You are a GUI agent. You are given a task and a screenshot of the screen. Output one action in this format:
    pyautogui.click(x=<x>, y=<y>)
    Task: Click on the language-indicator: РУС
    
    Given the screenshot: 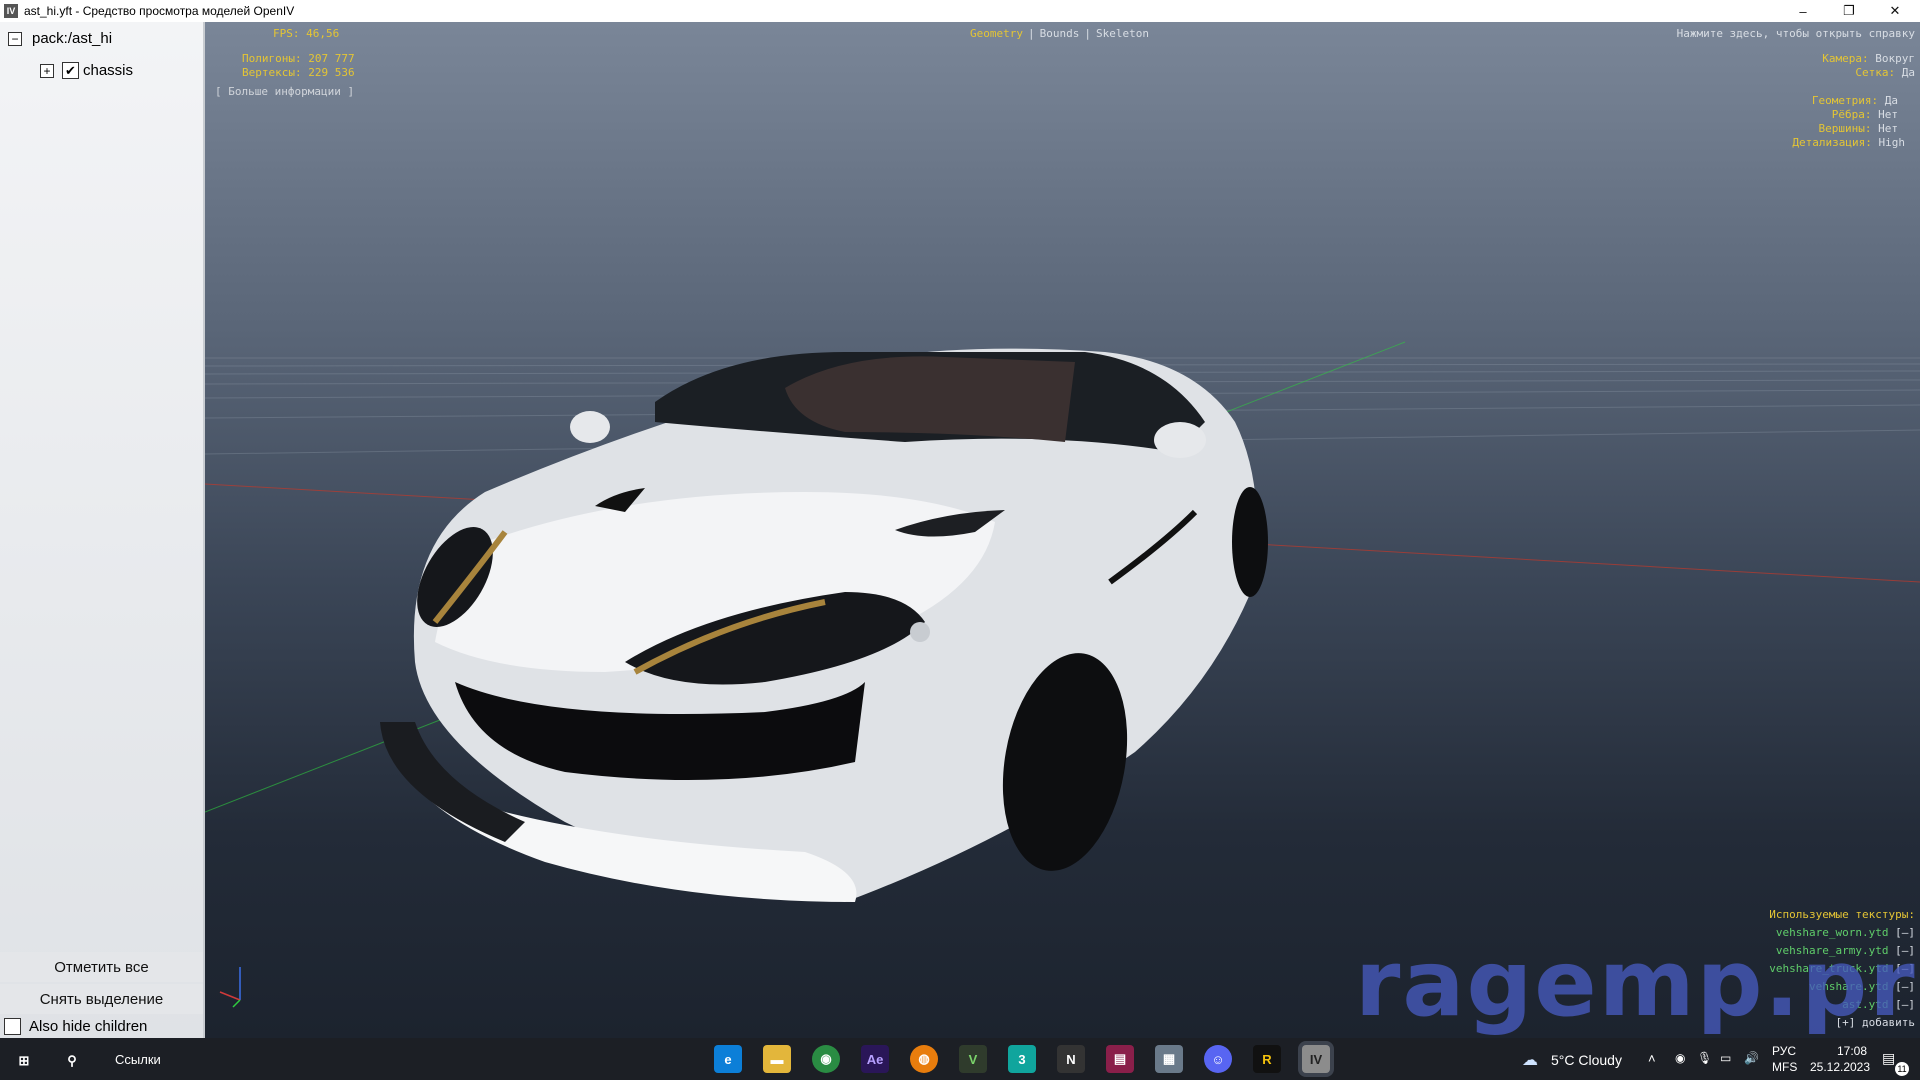 What is the action you would take?
    pyautogui.click(x=1784, y=1051)
    